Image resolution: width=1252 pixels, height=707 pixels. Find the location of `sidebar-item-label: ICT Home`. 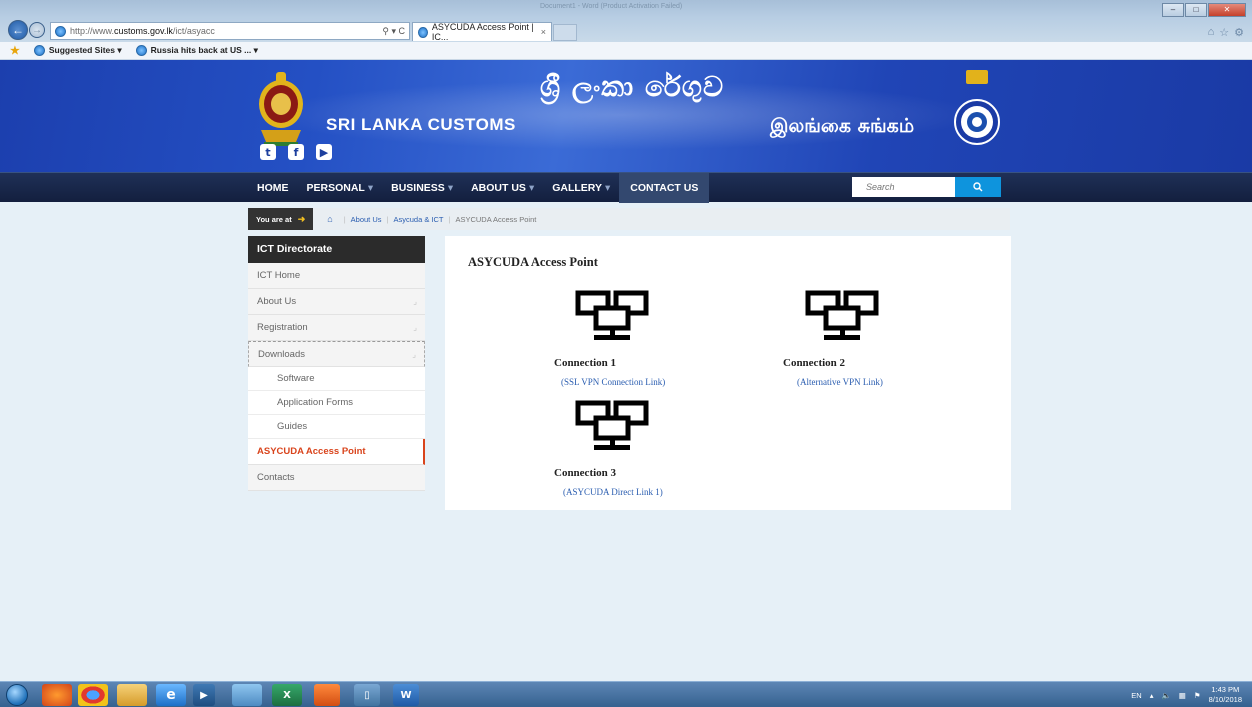

sidebar-item-label: ICT Home is located at coordinates (279, 275).